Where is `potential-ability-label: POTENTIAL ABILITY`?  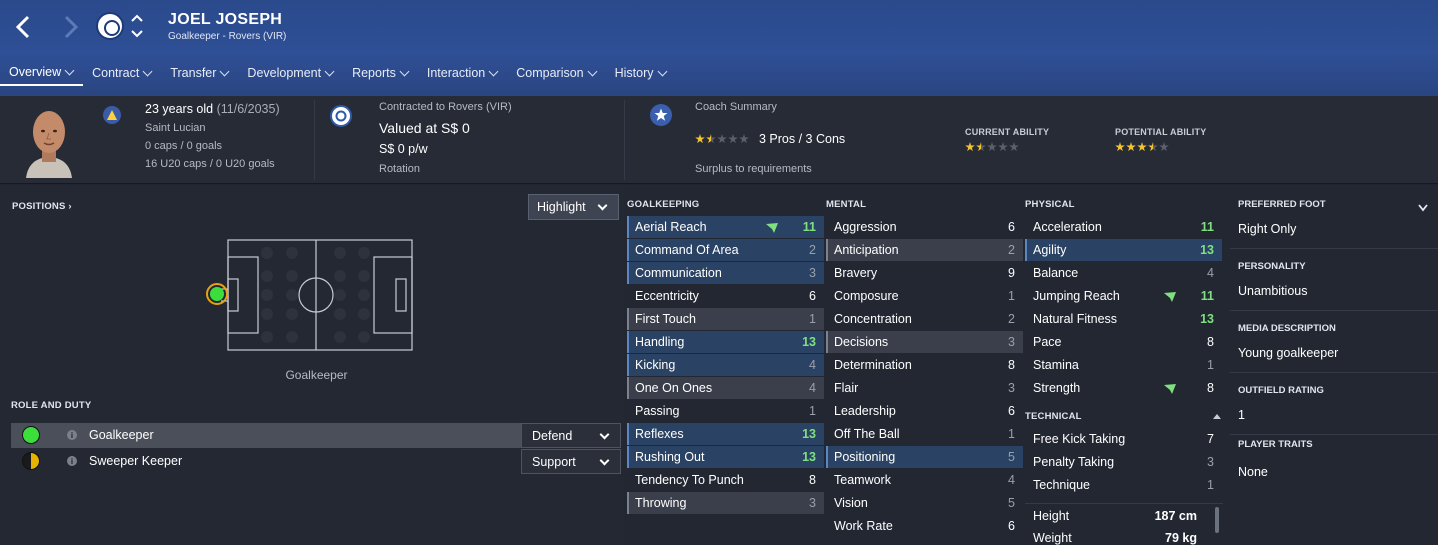 potential-ability-label: POTENTIAL ABILITY is located at coordinates (1161, 132).